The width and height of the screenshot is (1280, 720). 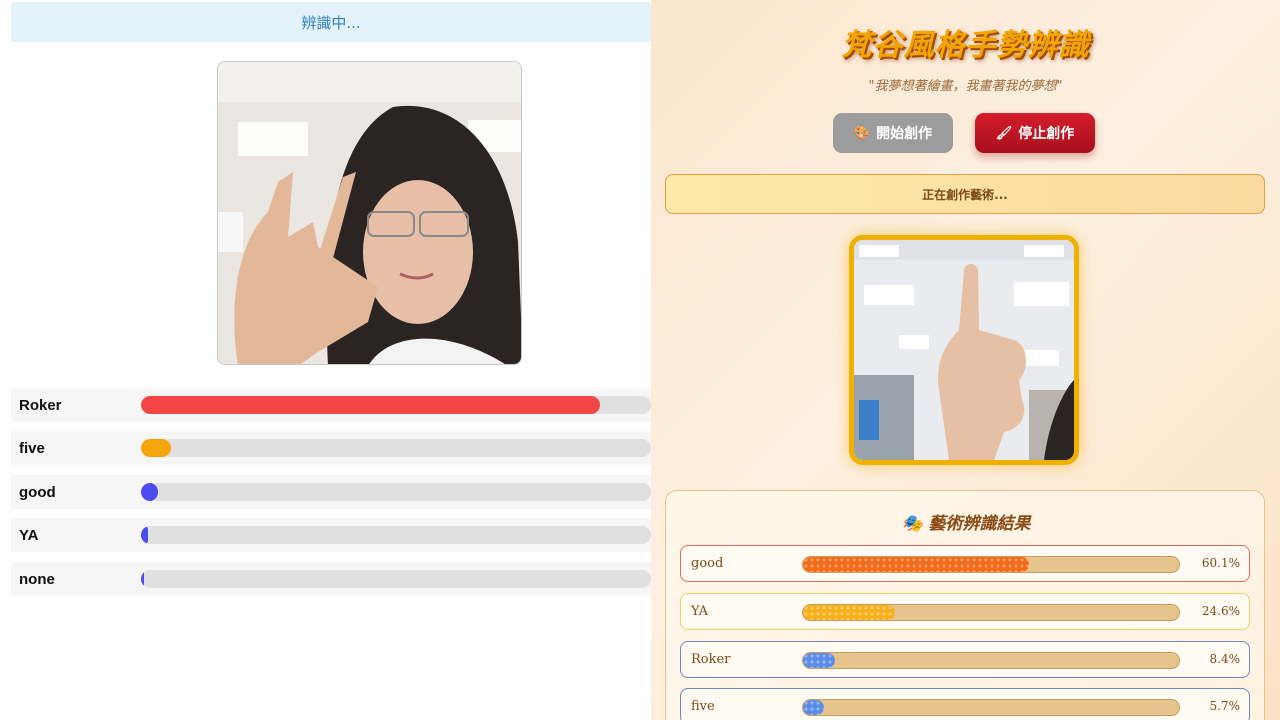 What do you see at coordinates (37, 492) in the screenshot?
I see `gesture-label: good` at bounding box center [37, 492].